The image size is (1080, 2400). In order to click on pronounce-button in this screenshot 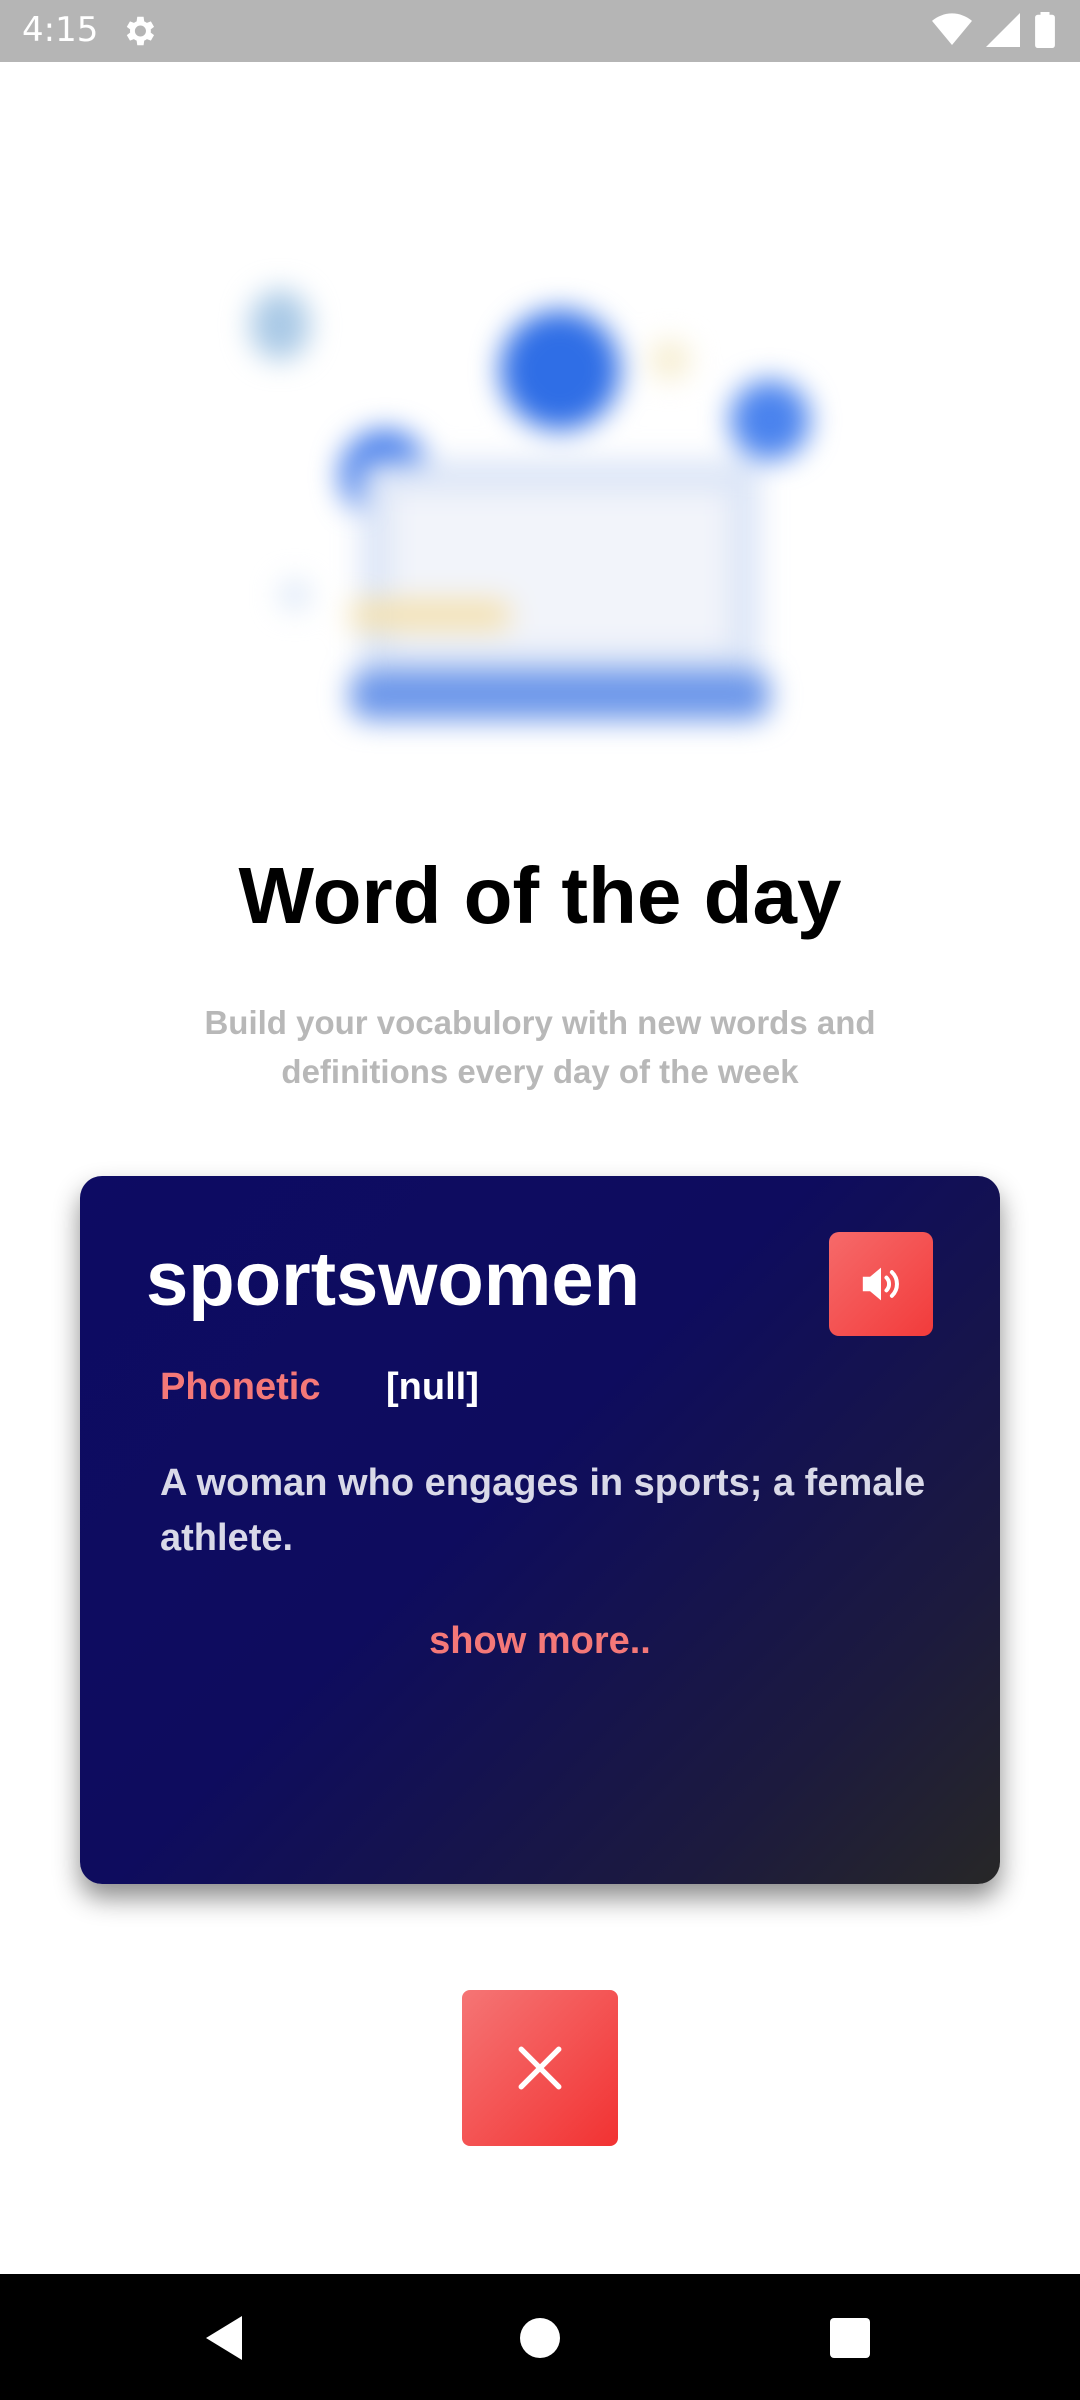, I will do `click(881, 1284)`.